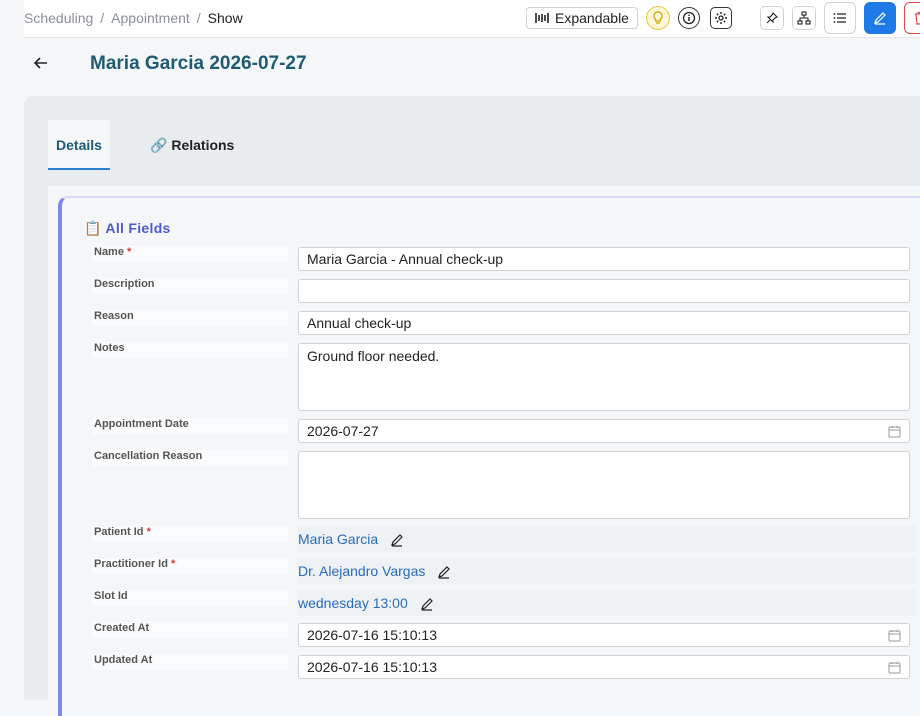 The width and height of the screenshot is (920, 716). What do you see at coordinates (150, 18) in the screenshot?
I see `breadcrumb-appointment: Appointment` at bounding box center [150, 18].